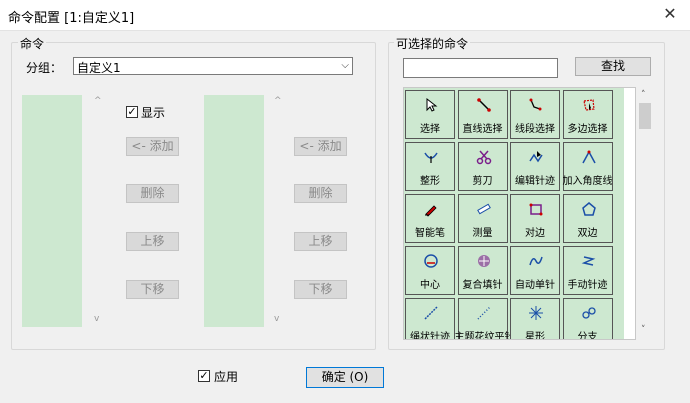  Describe the element at coordinates (152, 289) in the screenshot. I see `move-down-button-left: 下移` at that location.